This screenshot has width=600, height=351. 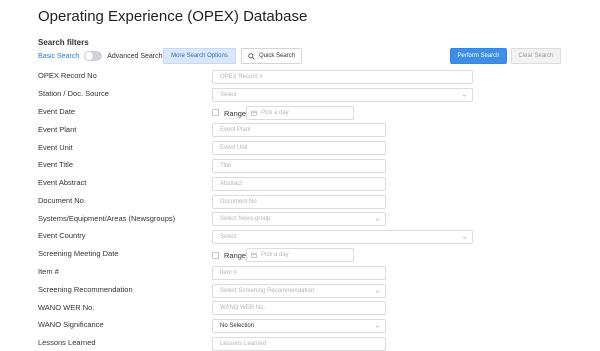 I want to click on advanced-search-toggle, so click(x=93, y=56).